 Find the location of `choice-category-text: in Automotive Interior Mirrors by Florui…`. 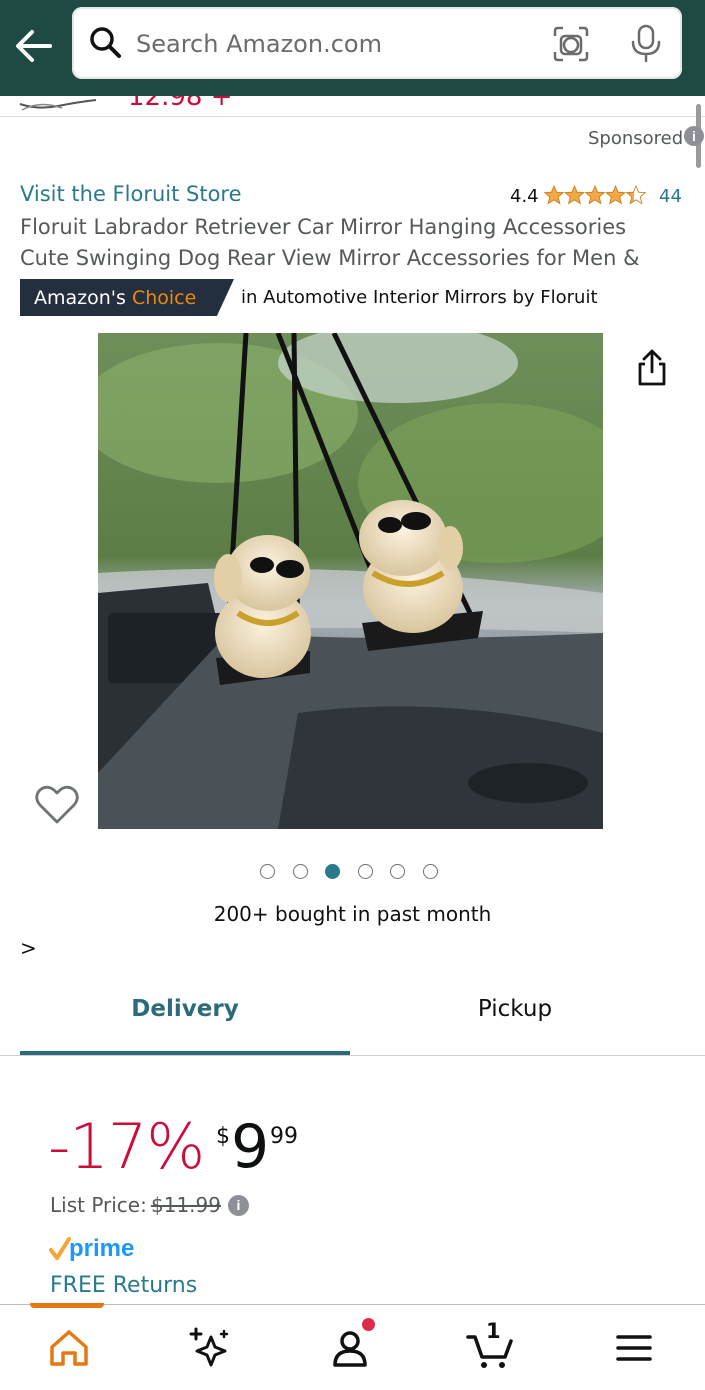

choice-category-text: in Automotive Interior Mirrors by Florui… is located at coordinates (419, 297).